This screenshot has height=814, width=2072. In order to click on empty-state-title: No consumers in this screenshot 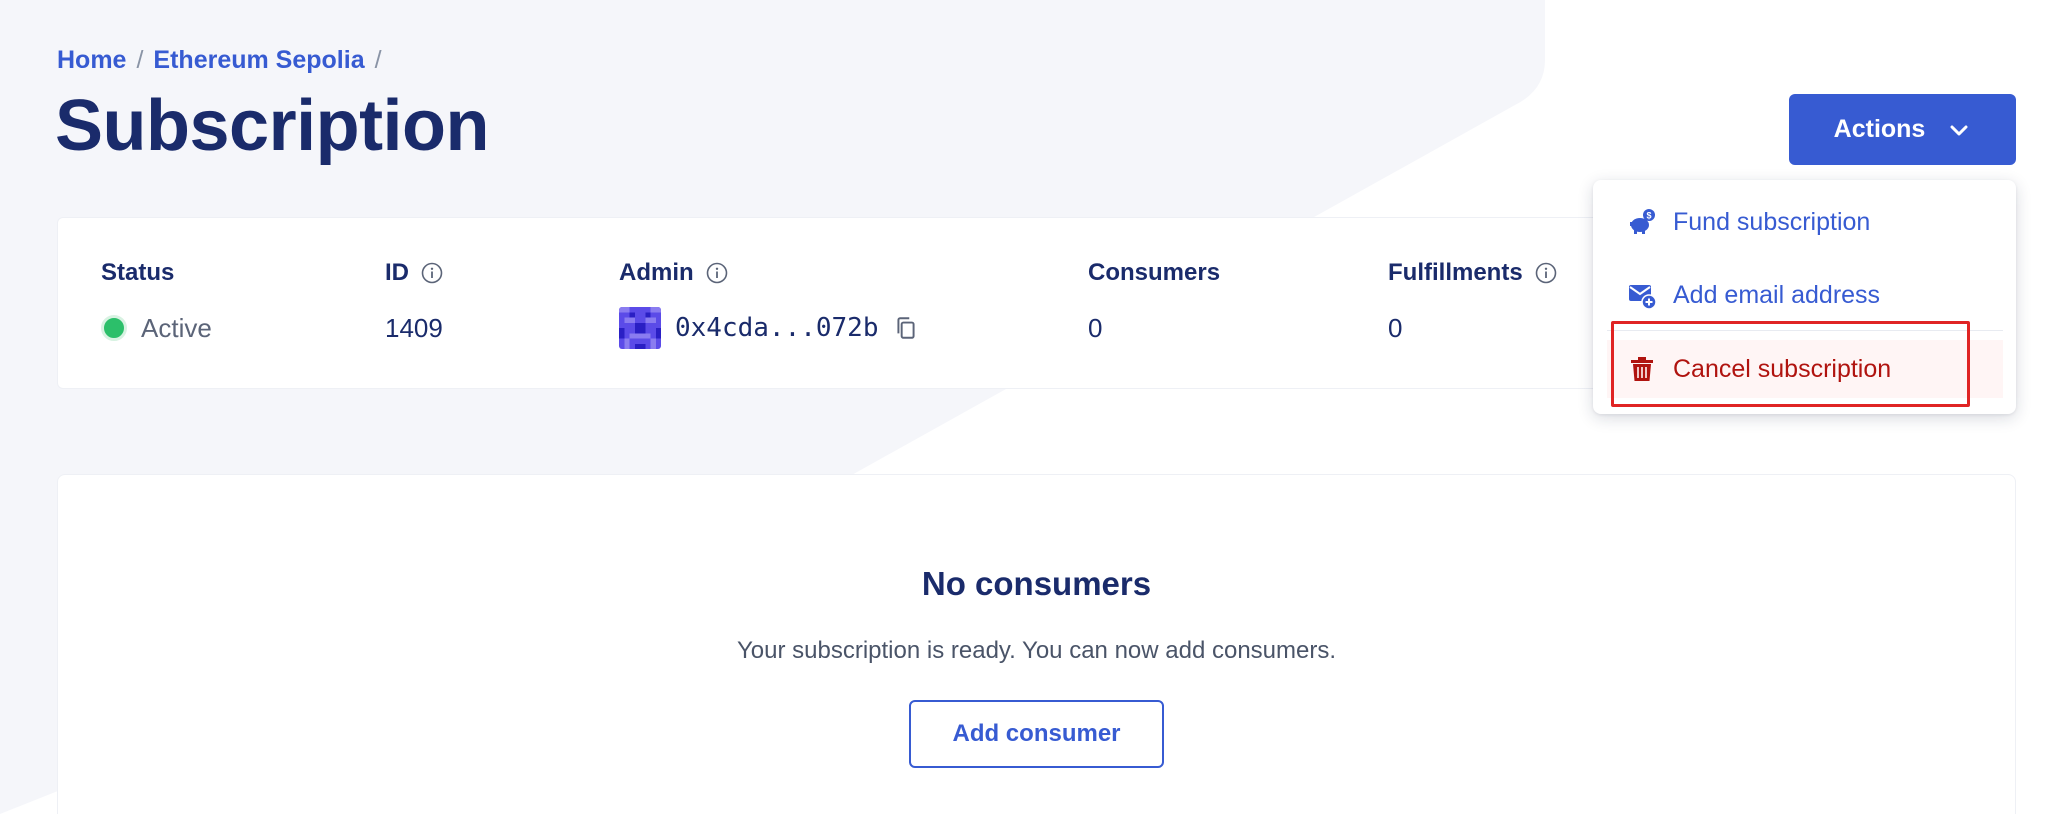, I will do `click(1036, 583)`.